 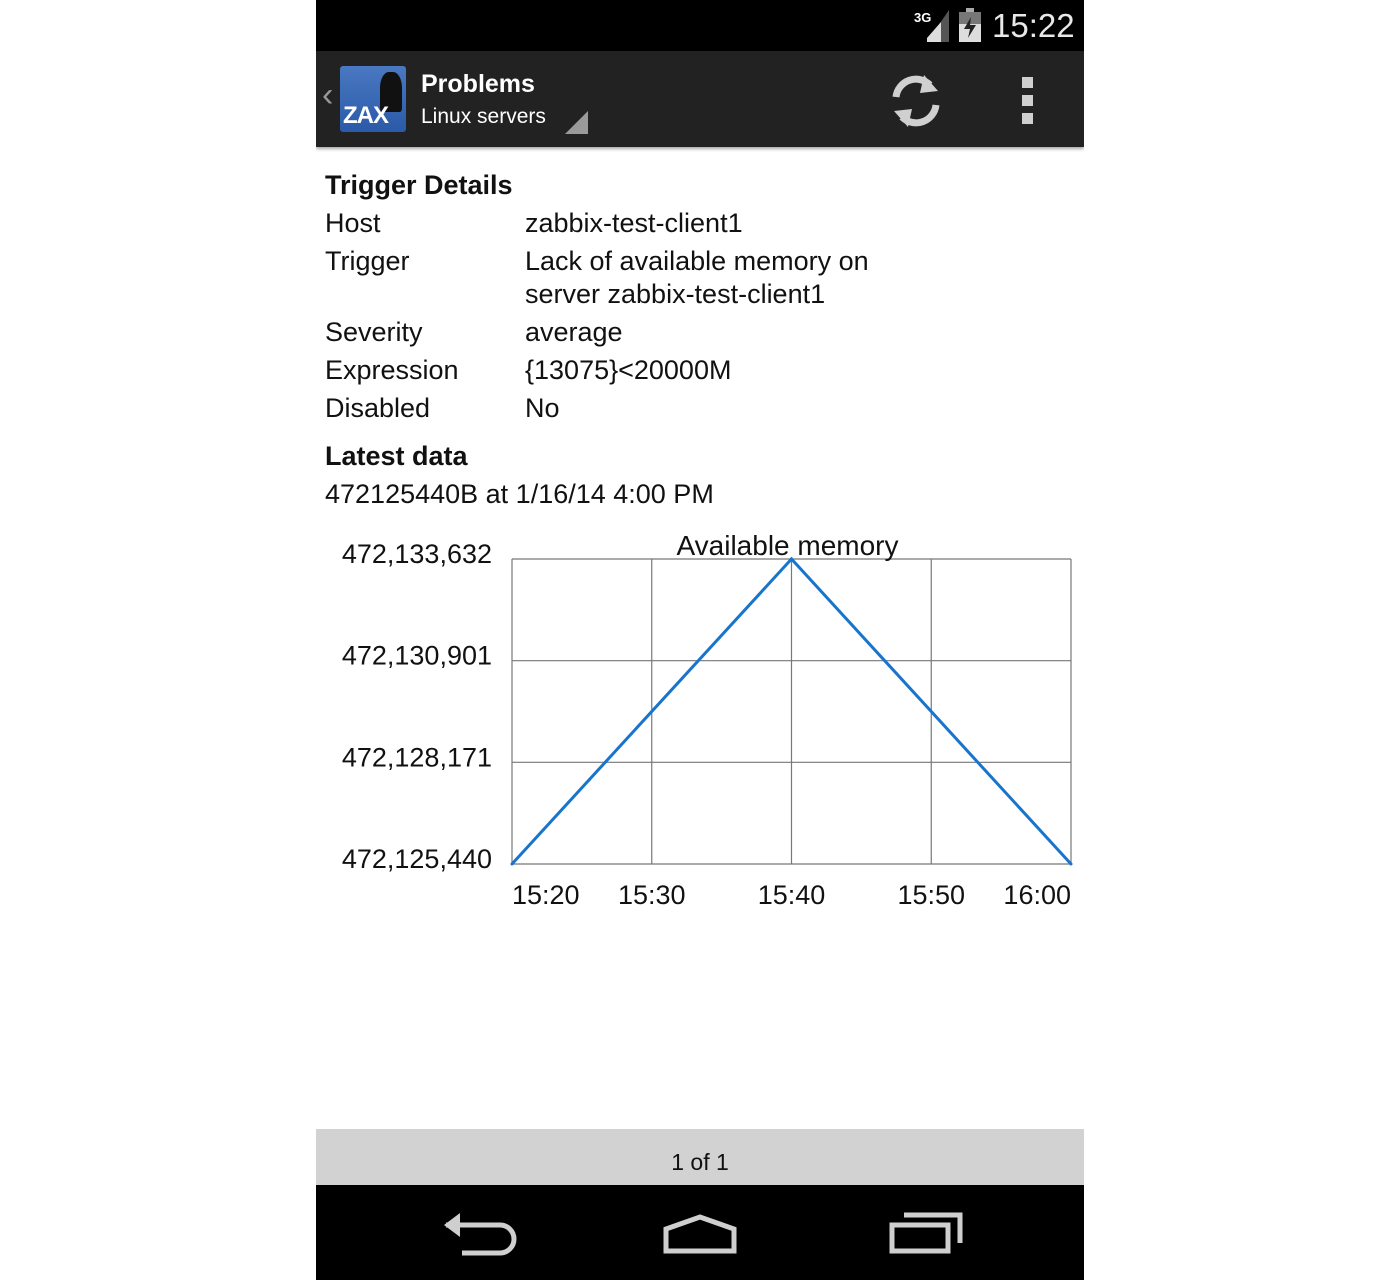 What do you see at coordinates (634, 223) in the screenshot?
I see `host-value: zabbix-test-client1` at bounding box center [634, 223].